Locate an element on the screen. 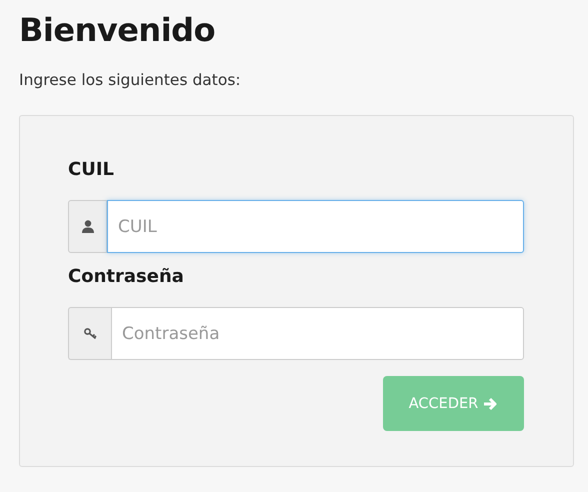 This screenshot has height=492, width=588. submit-button: ACCEDER is located at coordinates (453, 403).